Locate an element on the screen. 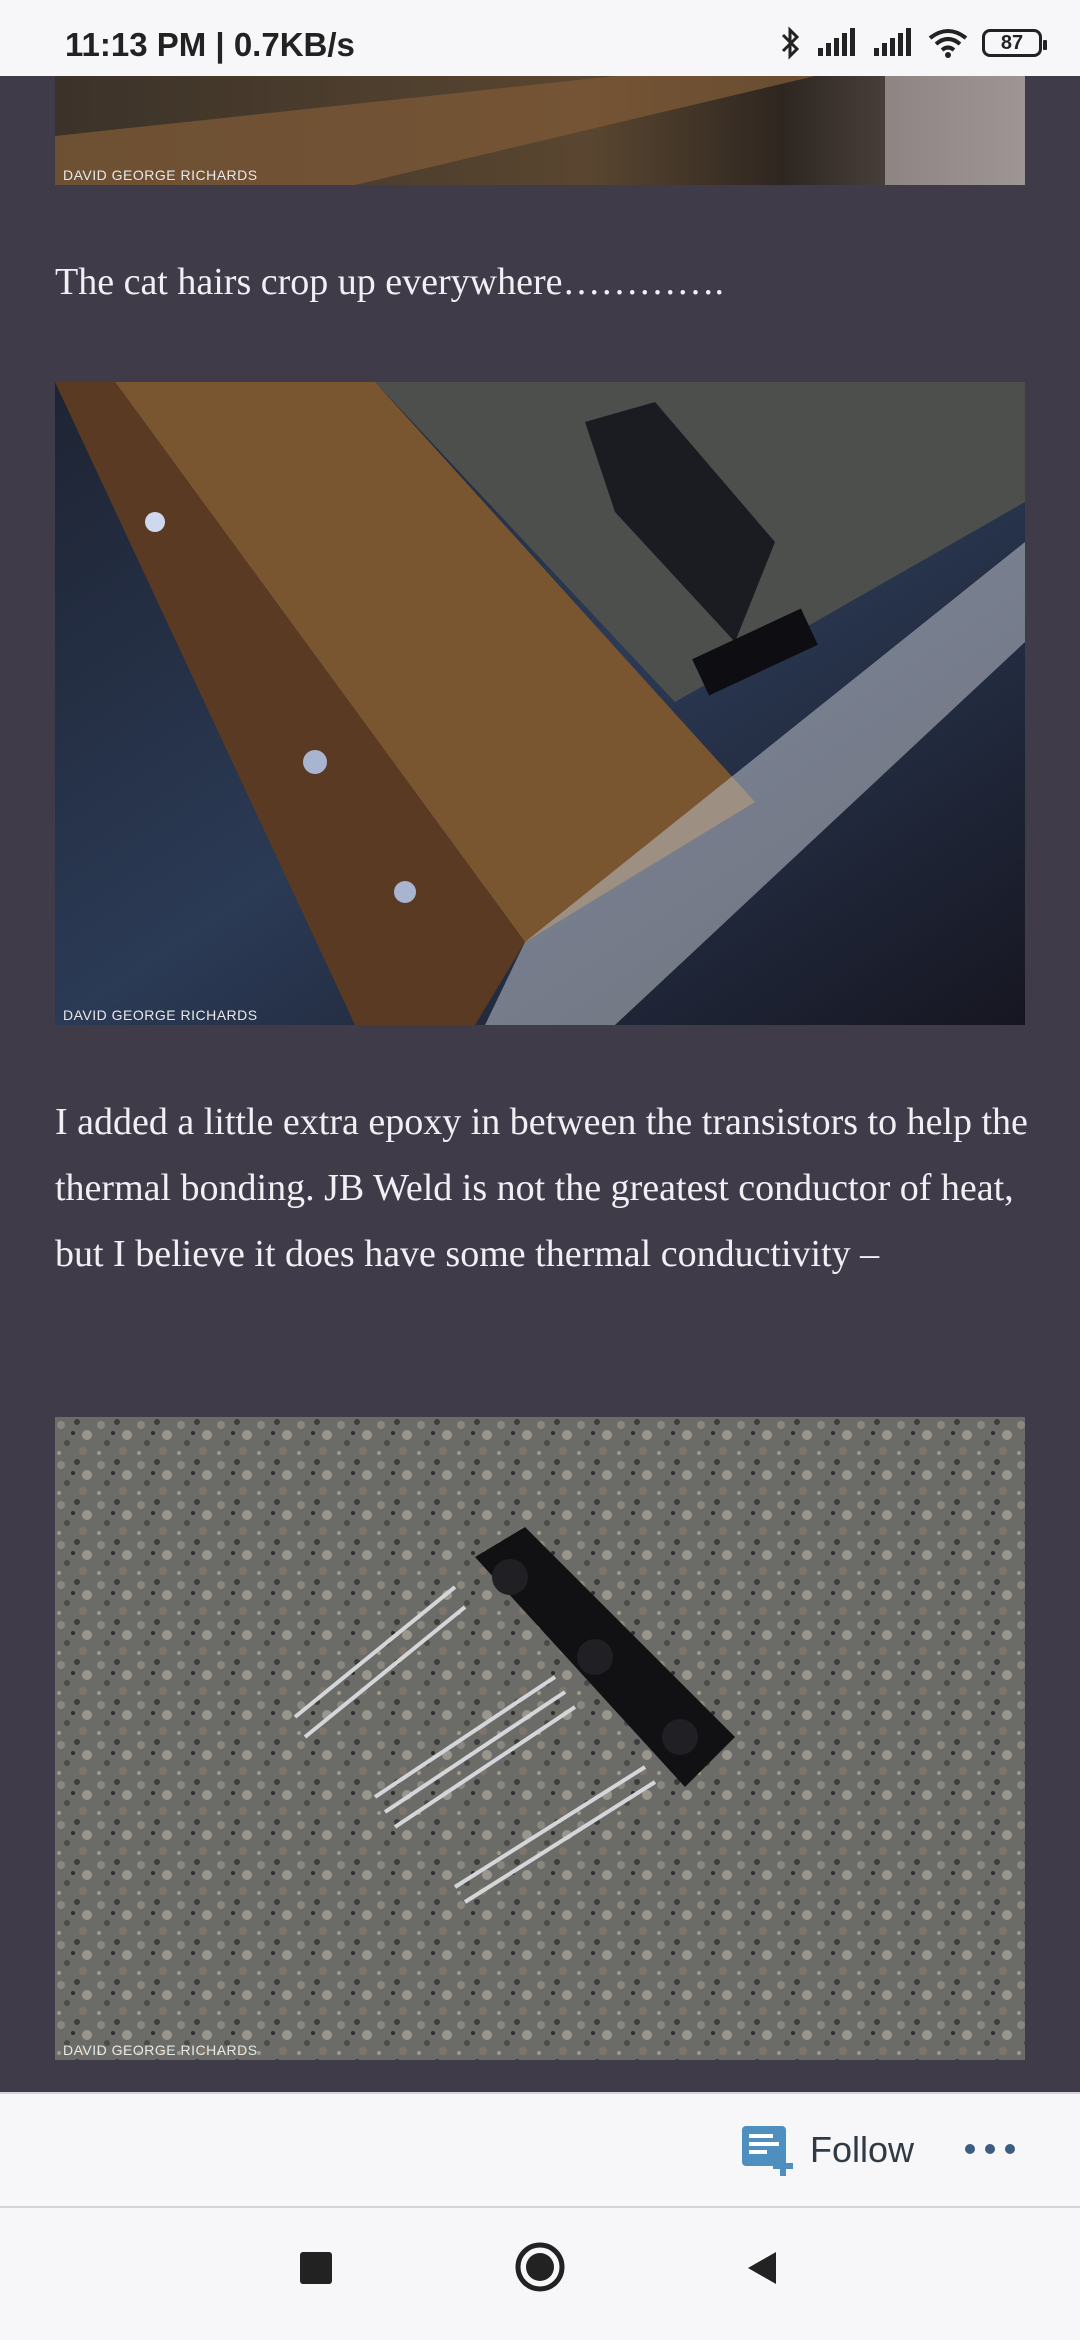 The image size is (1080, 2340). status-icons: 87 is located at coordinates (913, 43).